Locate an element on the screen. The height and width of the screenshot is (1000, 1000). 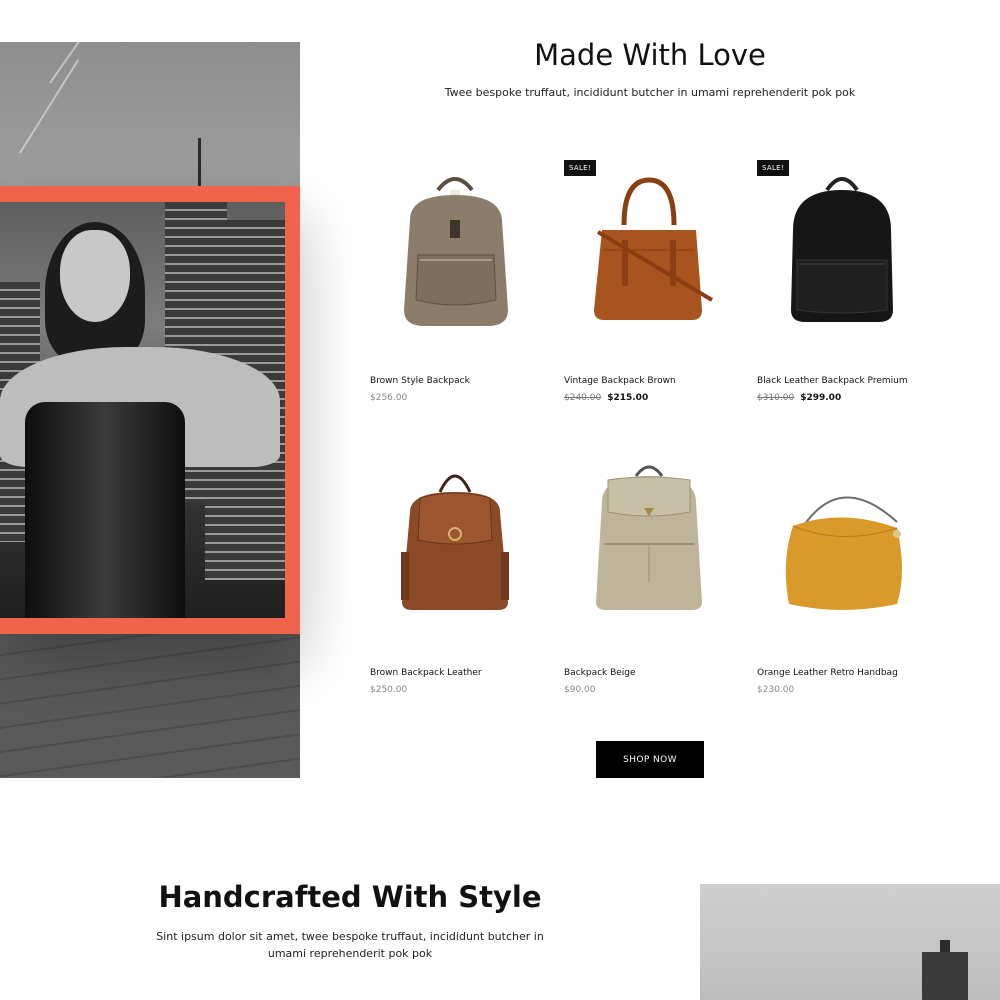
product-price: $310.00 $299.00 is located at coordinates (799, 398).